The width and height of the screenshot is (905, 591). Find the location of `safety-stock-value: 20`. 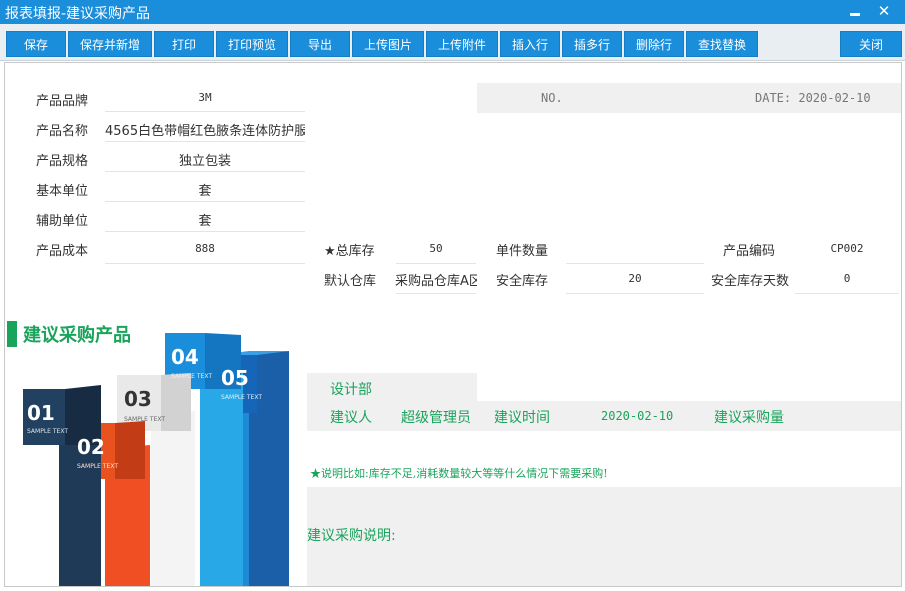

safety-stock-value: 20 is located at coordinates (635, 278).